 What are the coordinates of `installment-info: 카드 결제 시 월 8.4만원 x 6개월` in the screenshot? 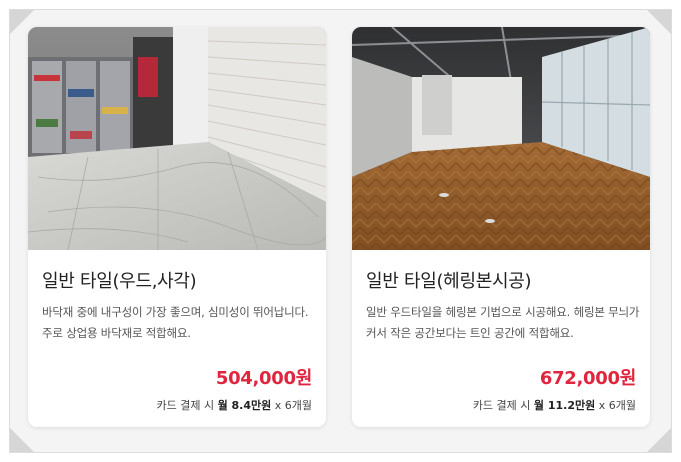 It's located at (234, 405).